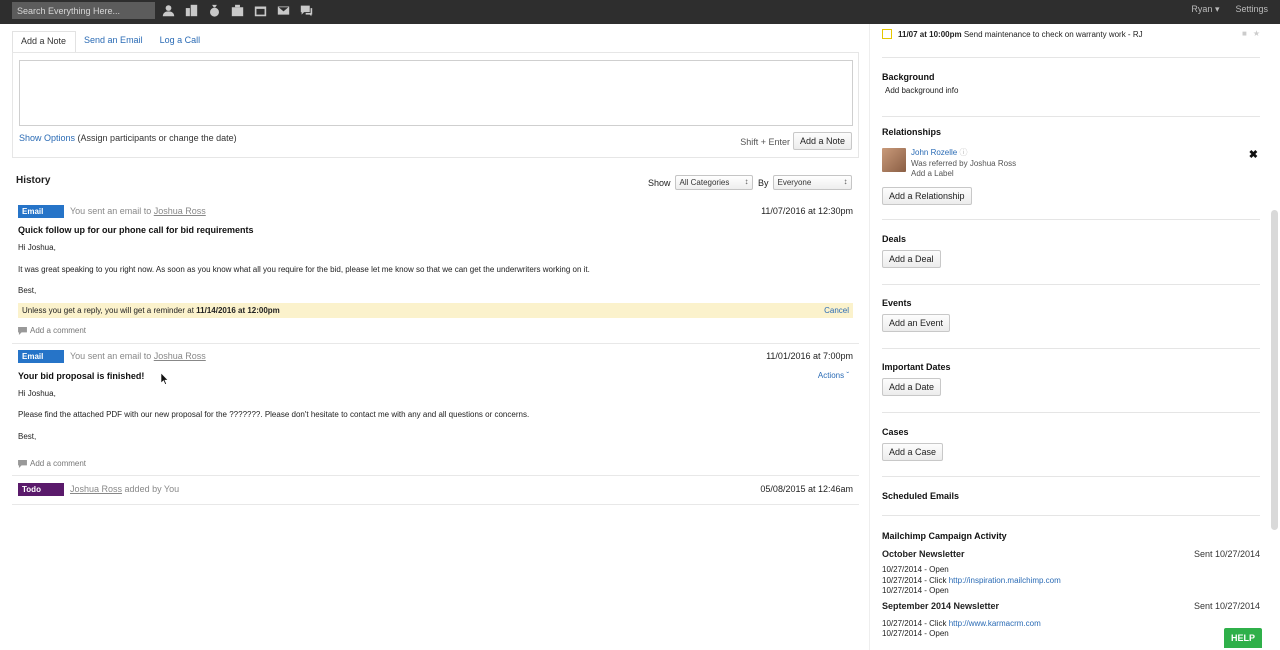 This screenshot has height=650, width=1280. I want to click on campaign-name: October Newsletter, so click(923, 554).